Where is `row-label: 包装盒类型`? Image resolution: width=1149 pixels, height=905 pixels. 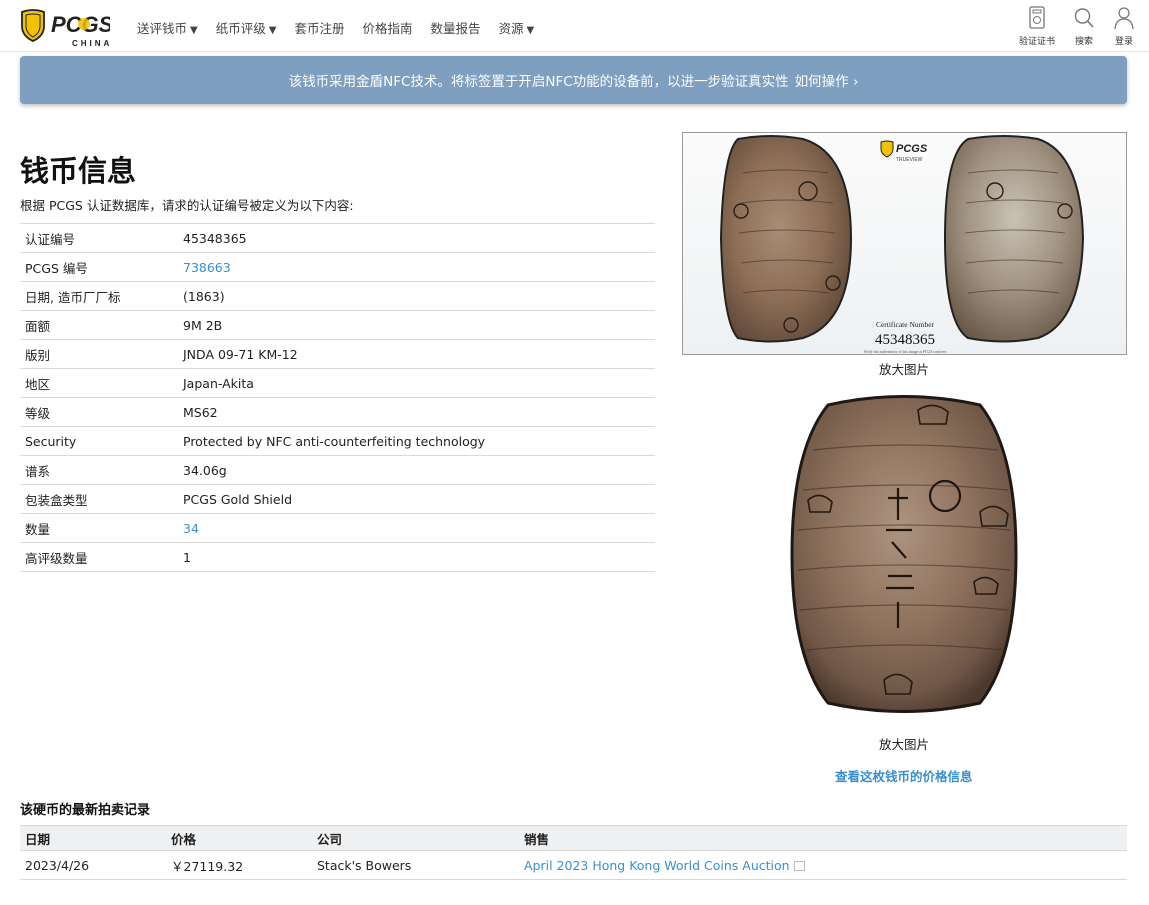 row-label: 包装盒类型 is located at coordinates (56, 500).